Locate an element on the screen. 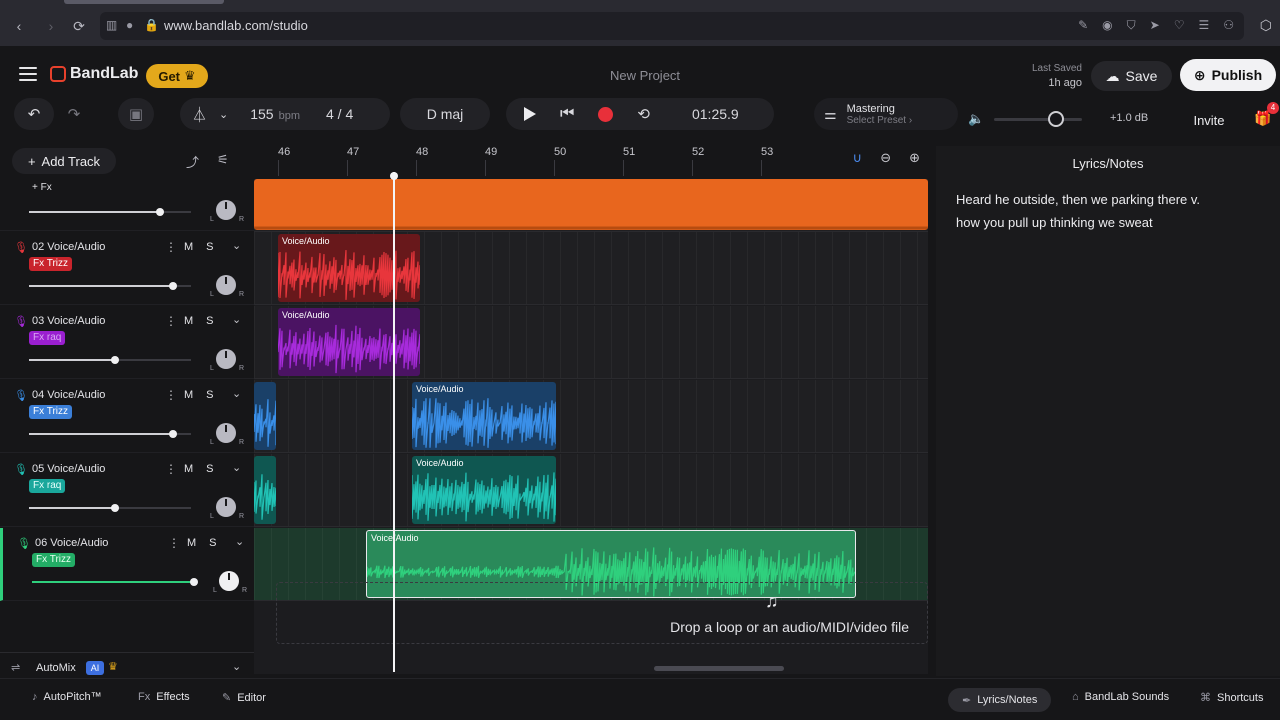 The image size is (1280, 720). master-volume-slider is located at coordinates (1038, 119).